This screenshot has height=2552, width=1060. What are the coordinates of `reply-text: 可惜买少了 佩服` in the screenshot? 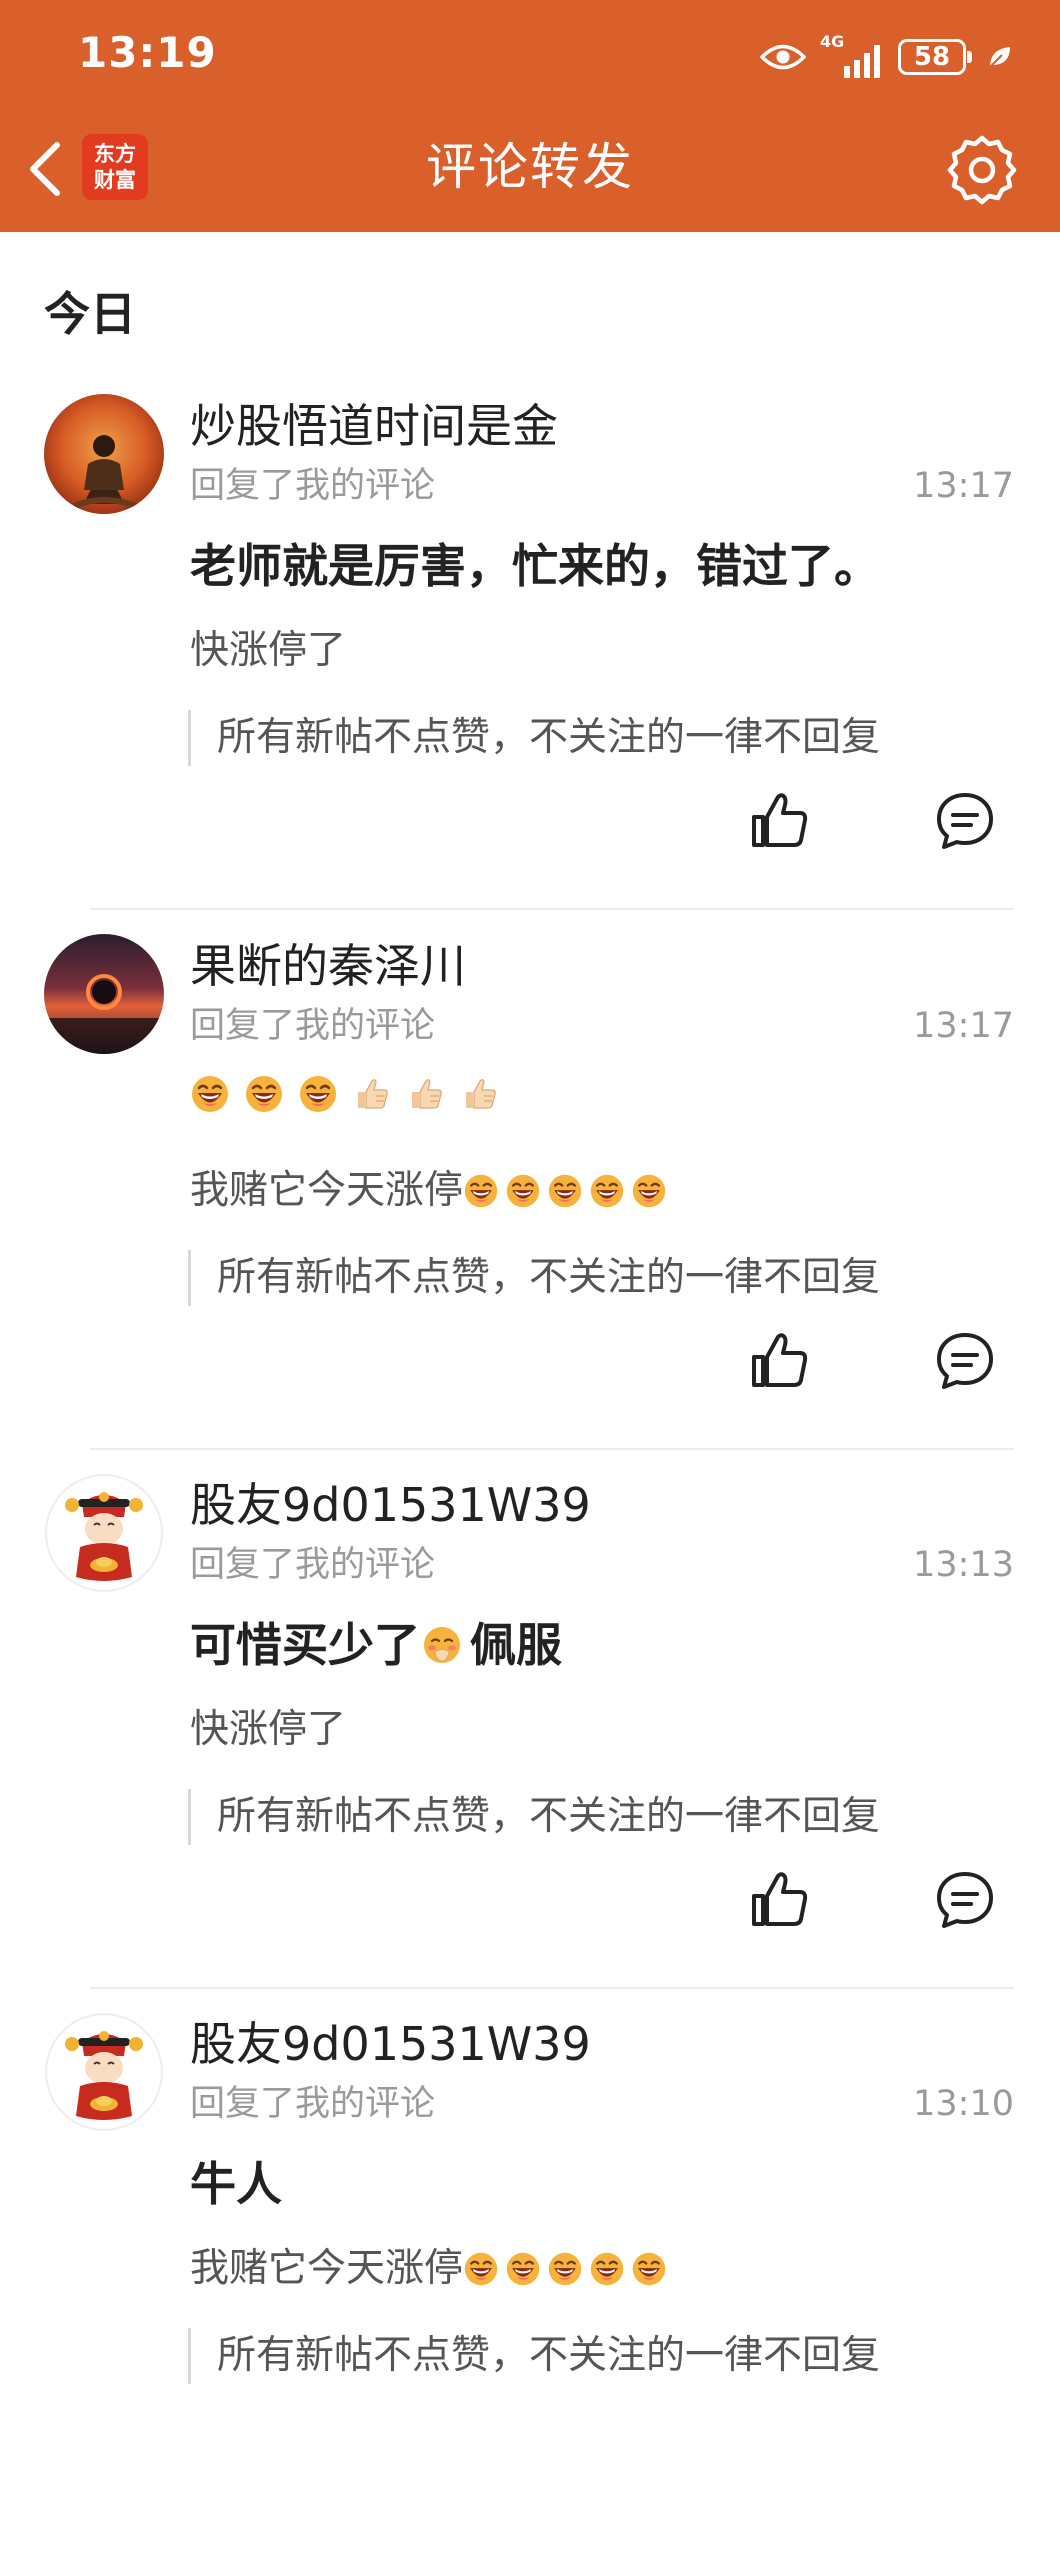 It's located at (376, 1645).